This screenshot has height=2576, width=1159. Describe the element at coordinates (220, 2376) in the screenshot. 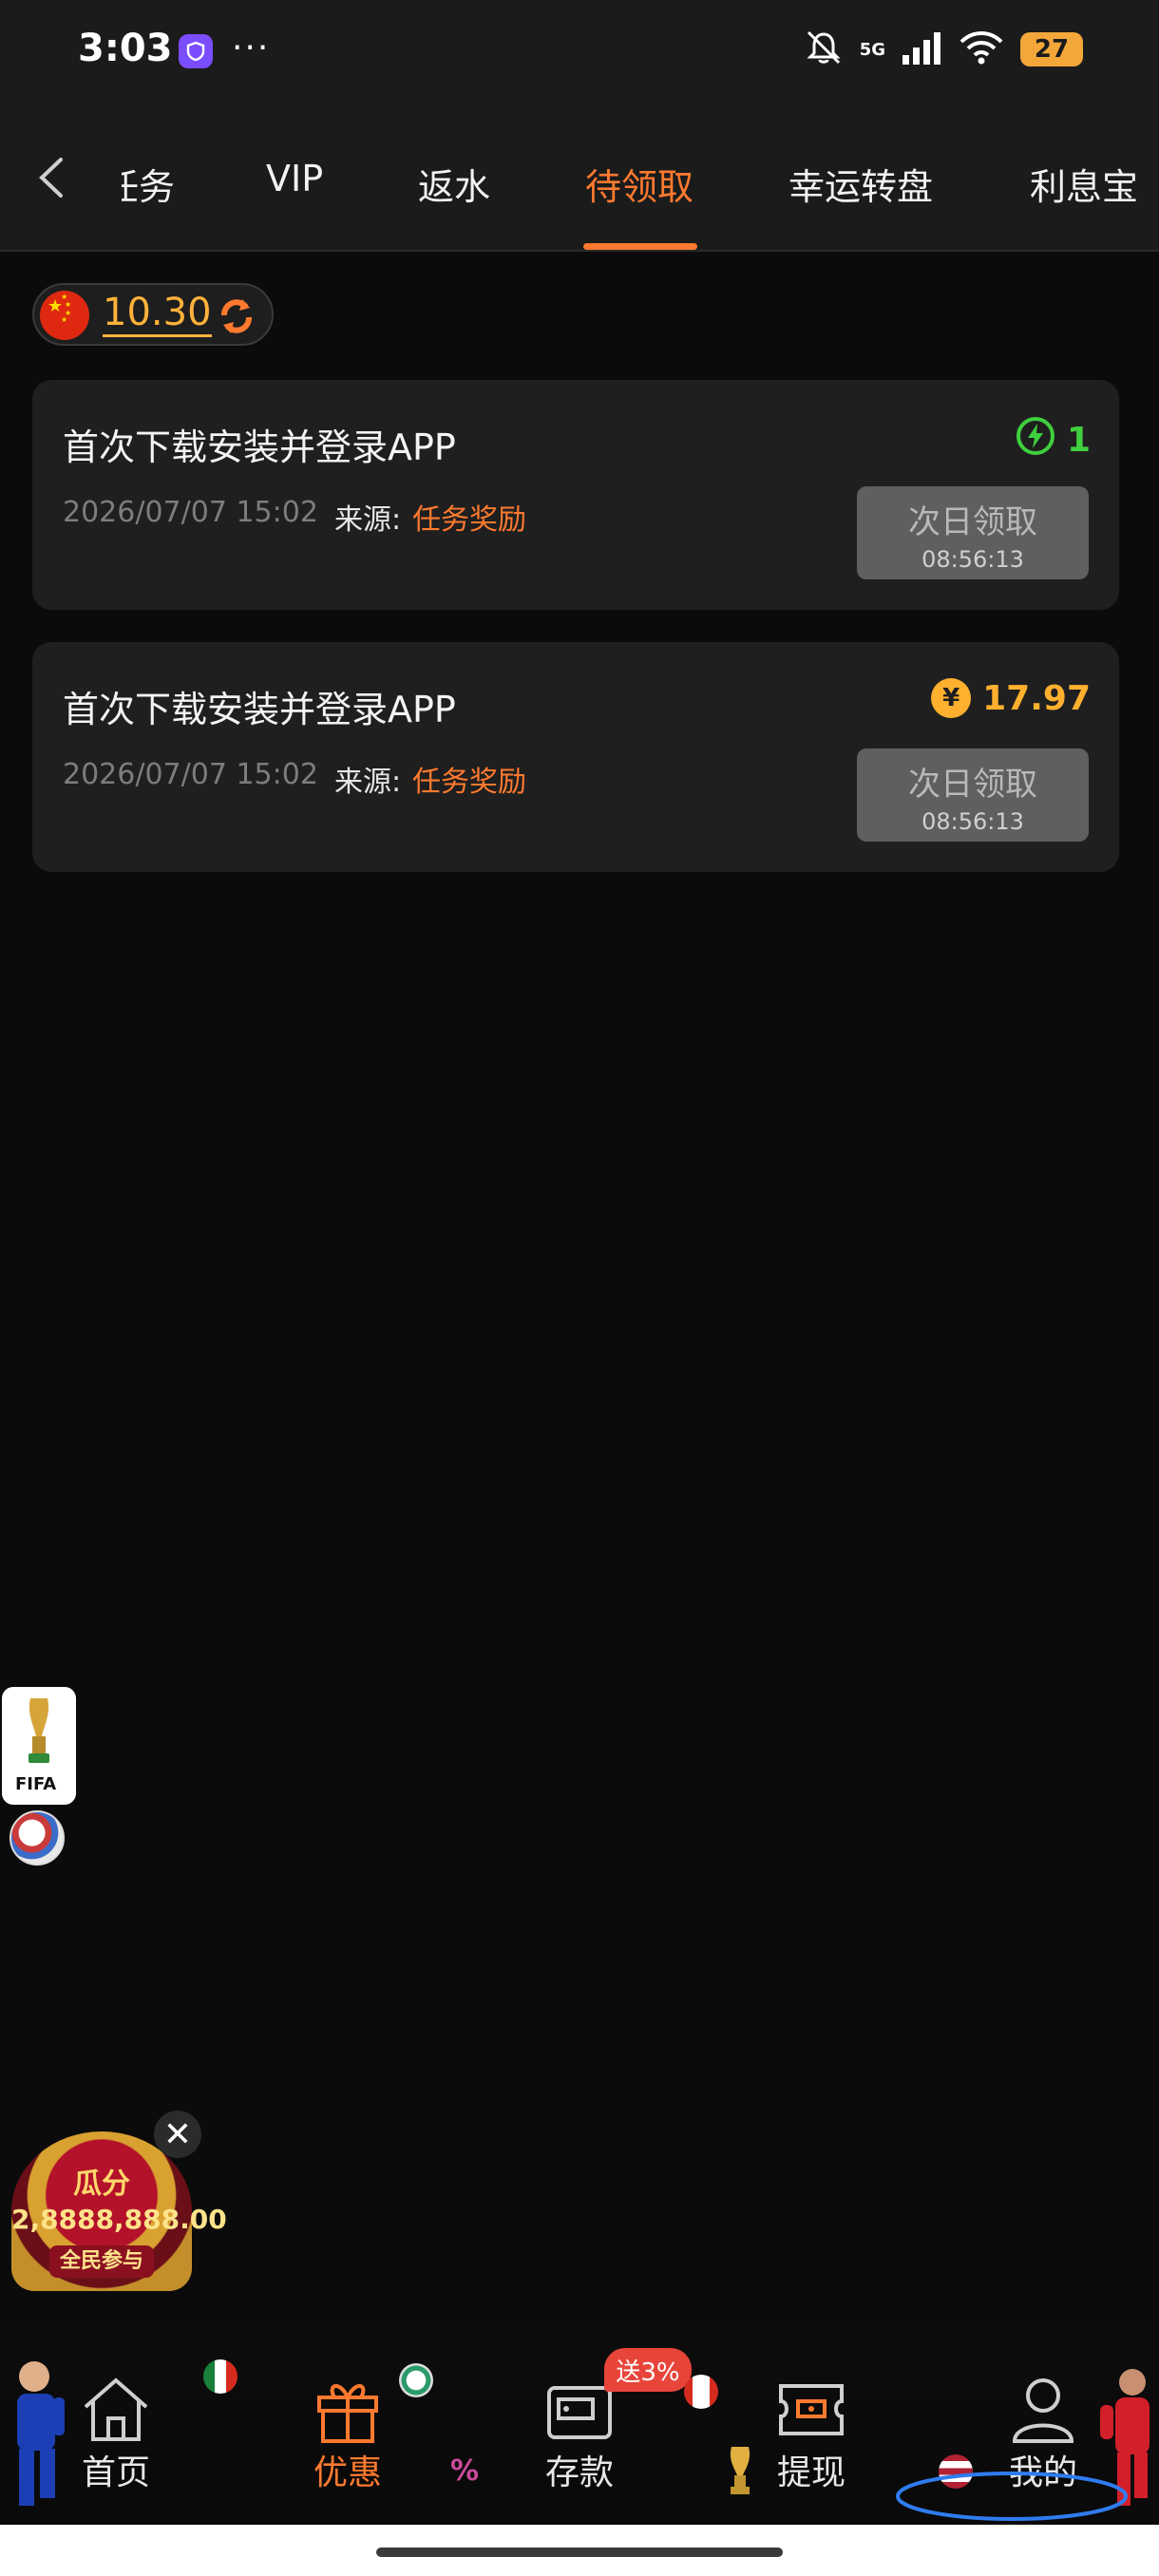

I see `mexico-flag-icon` at that location.